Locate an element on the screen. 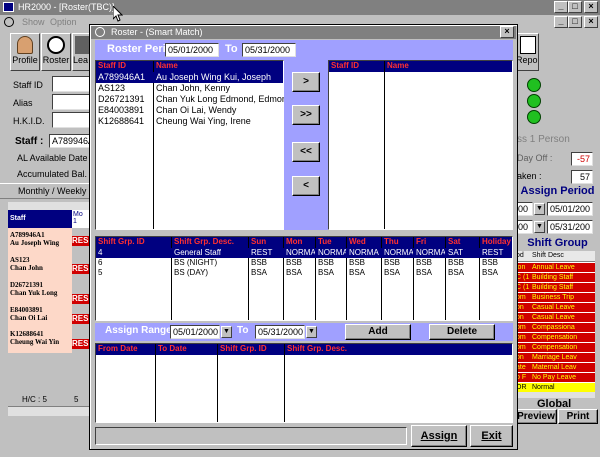 The image size is (600, 457). mdi-minimize-button: _ is located at coordinates (561, 22).